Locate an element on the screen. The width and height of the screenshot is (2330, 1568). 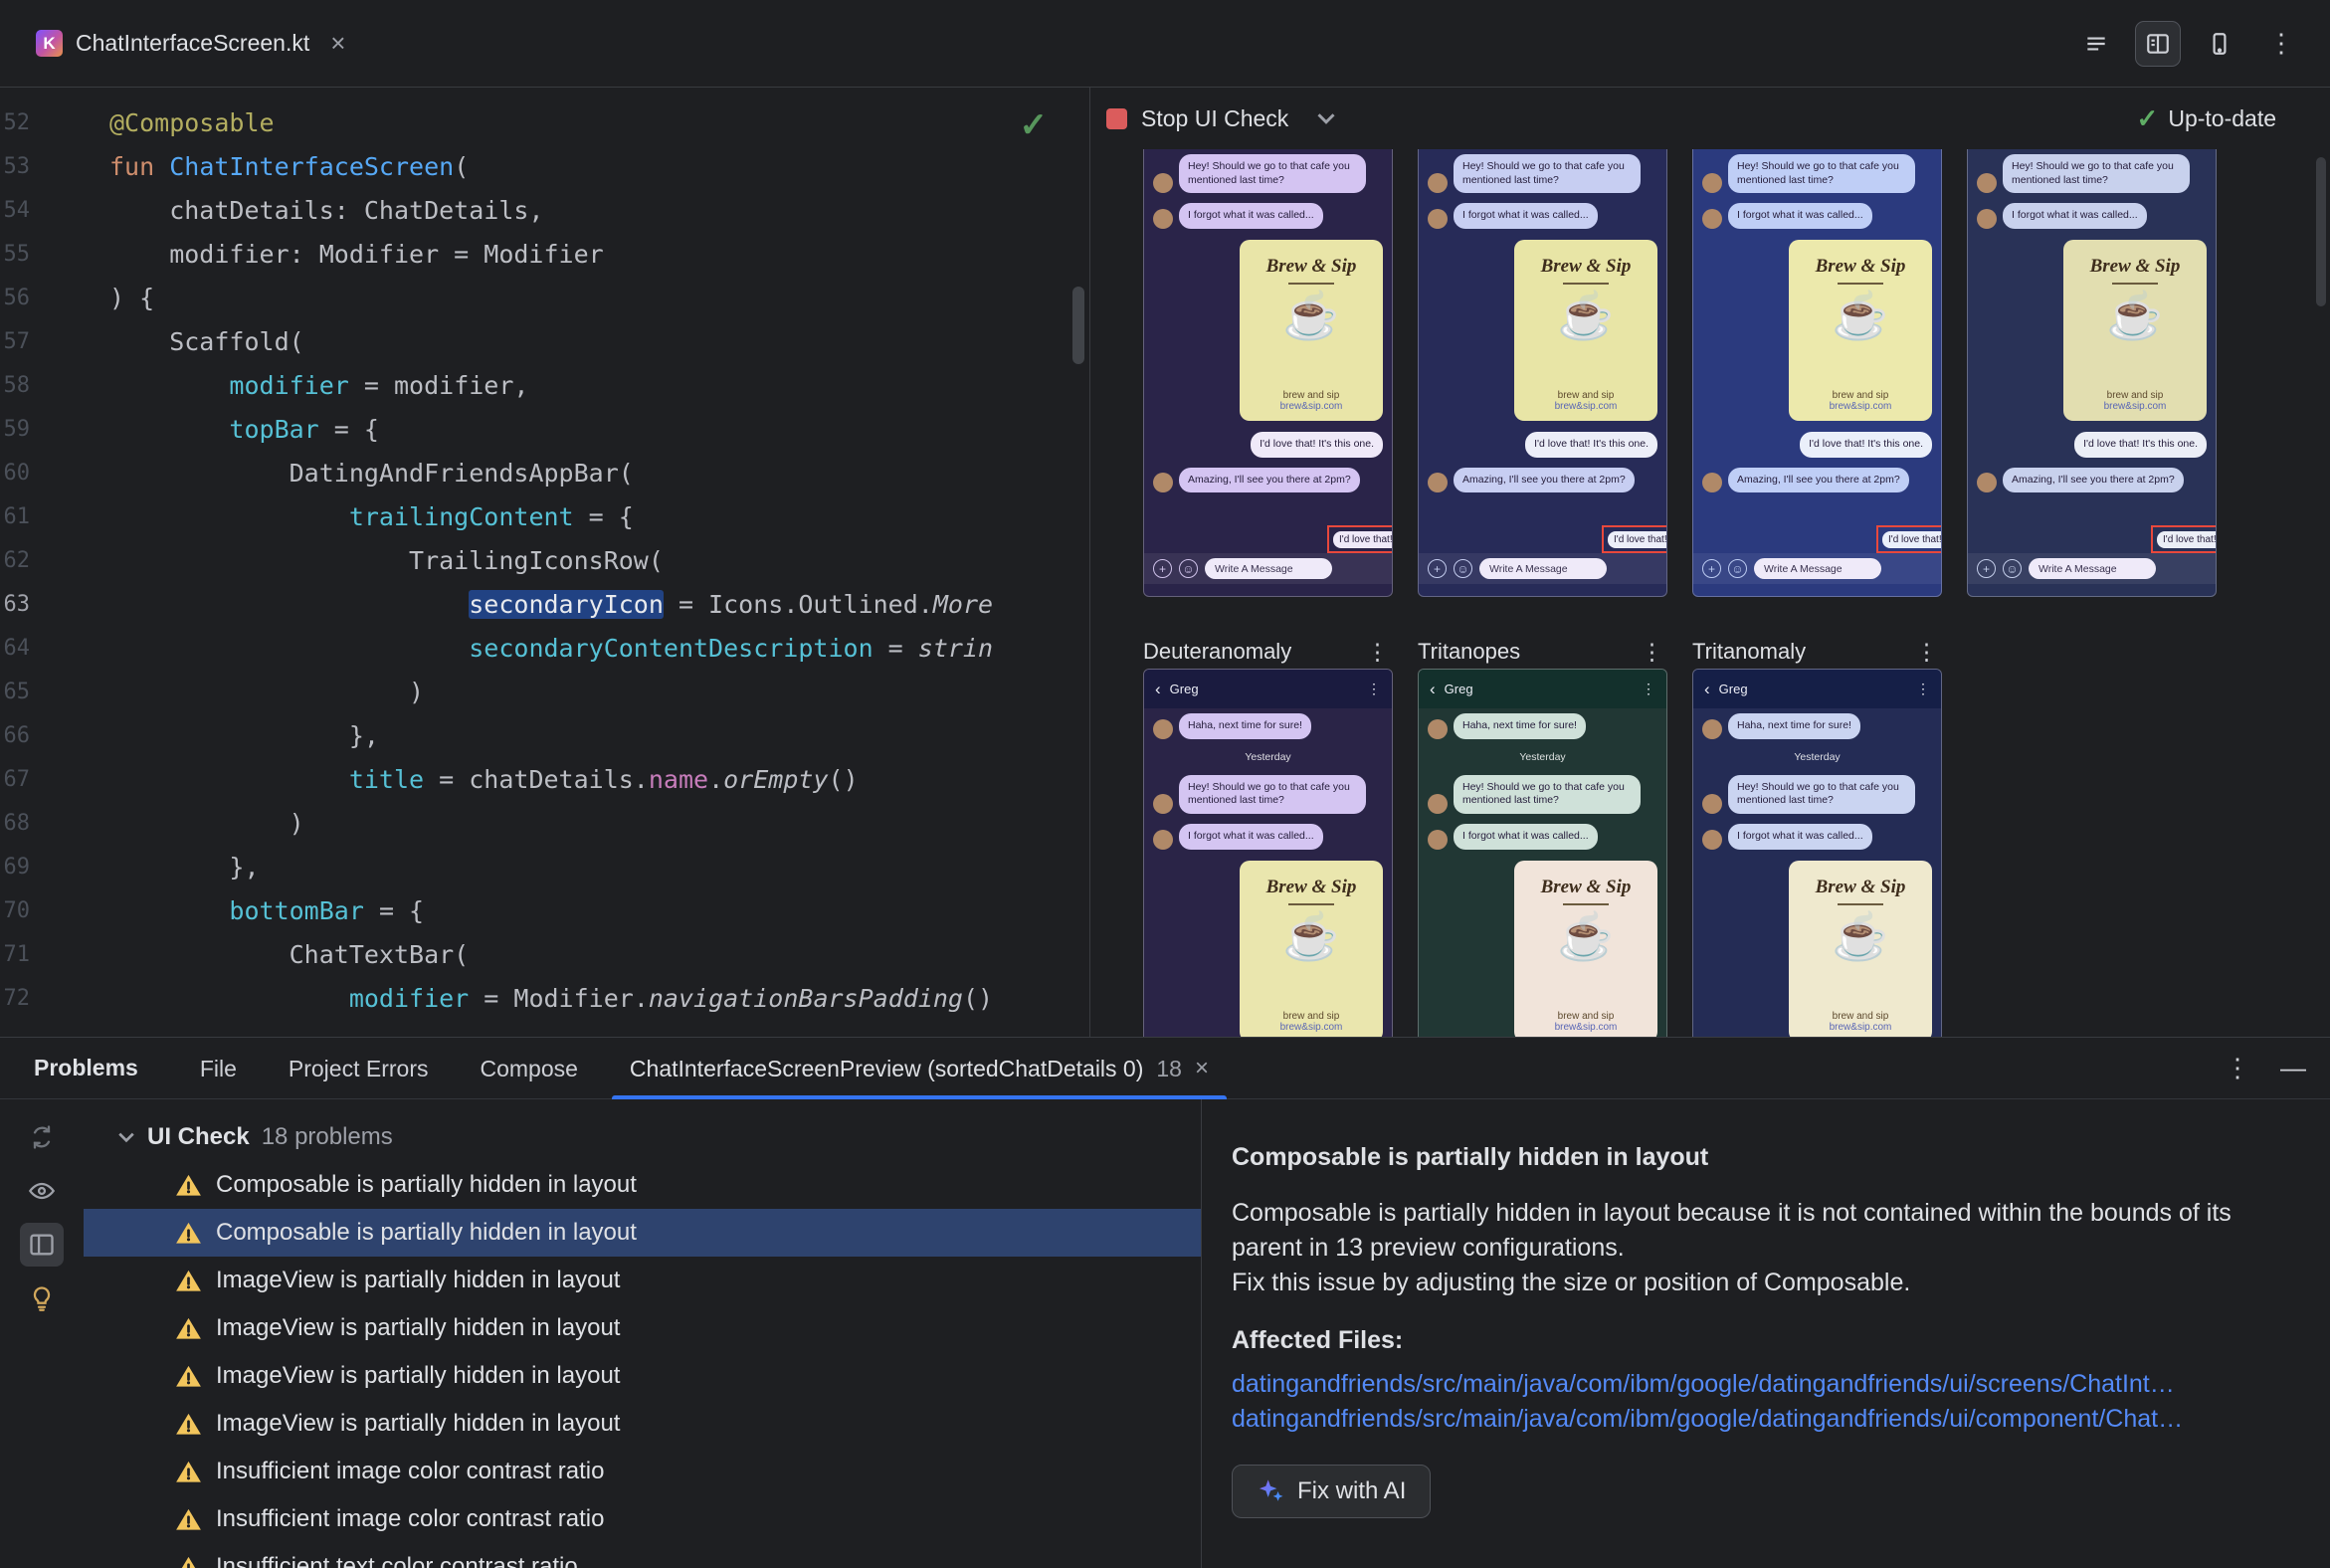
code-line: 65 ) is located at coordinates (544, 692).